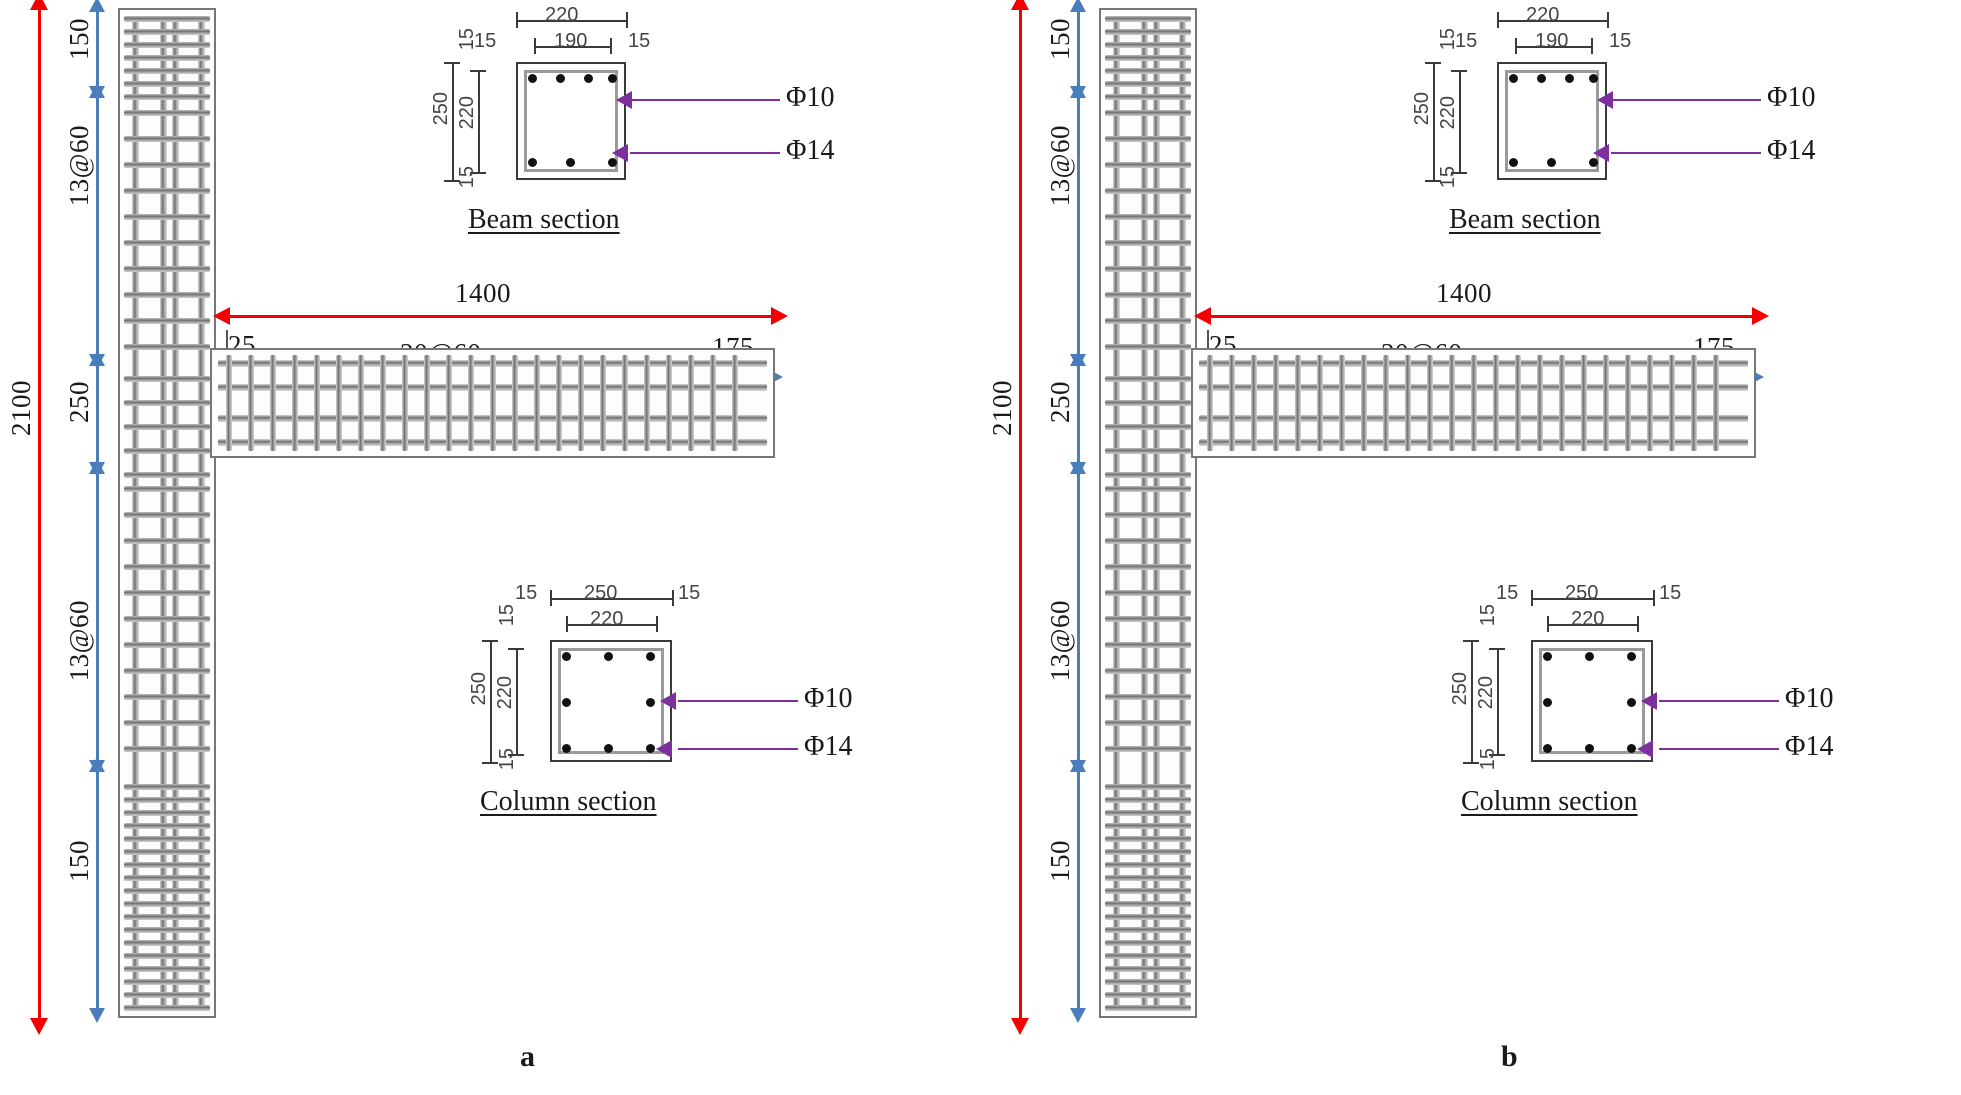  I want to click on panel-caption-b: b, so click(1509, 1056).